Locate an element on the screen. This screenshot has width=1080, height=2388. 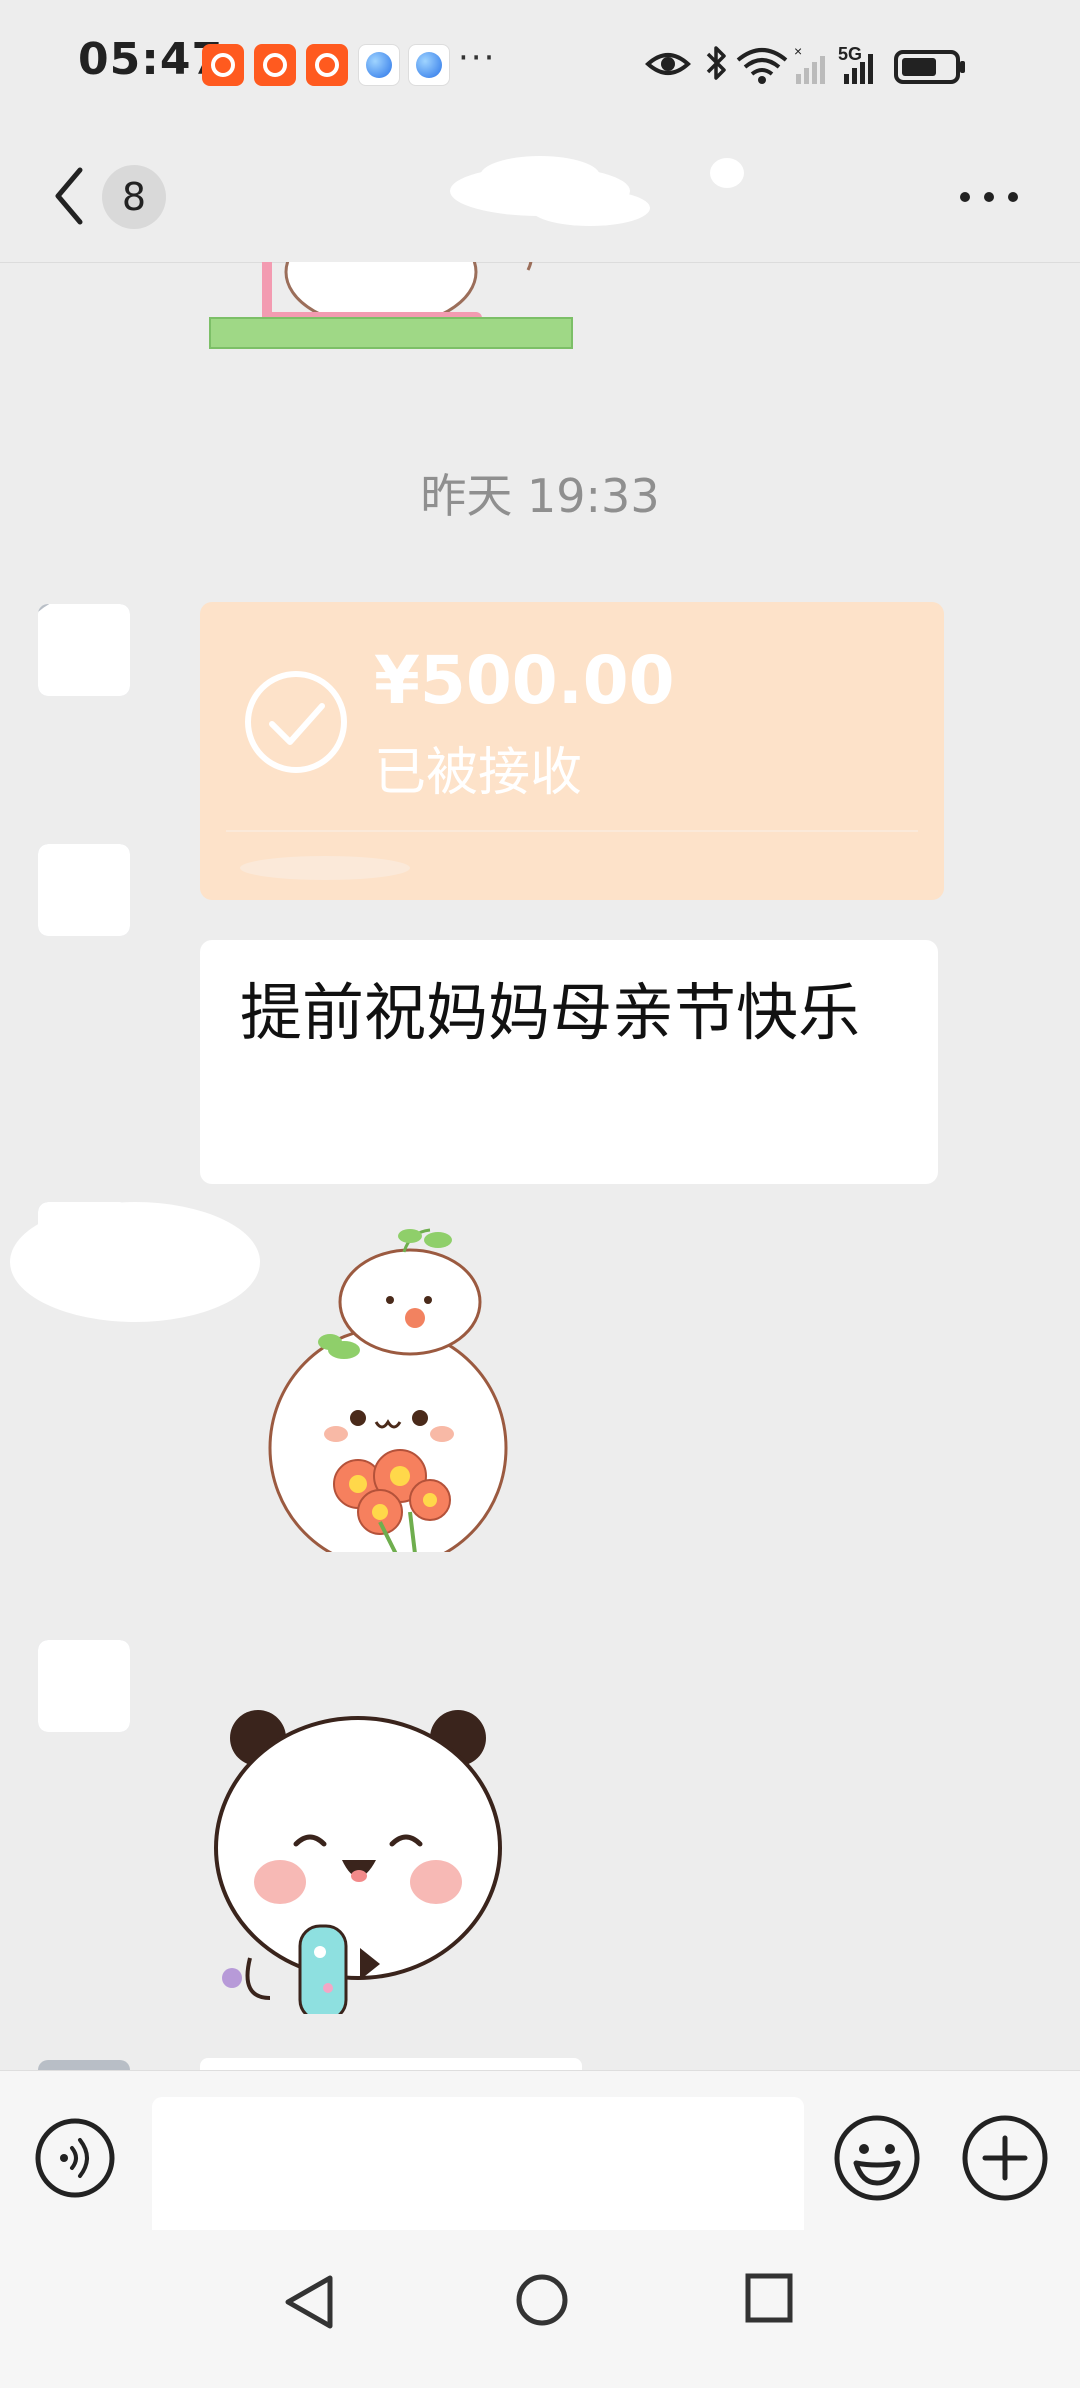
transfer-footer-redacted is located at coordinates (325, 868).